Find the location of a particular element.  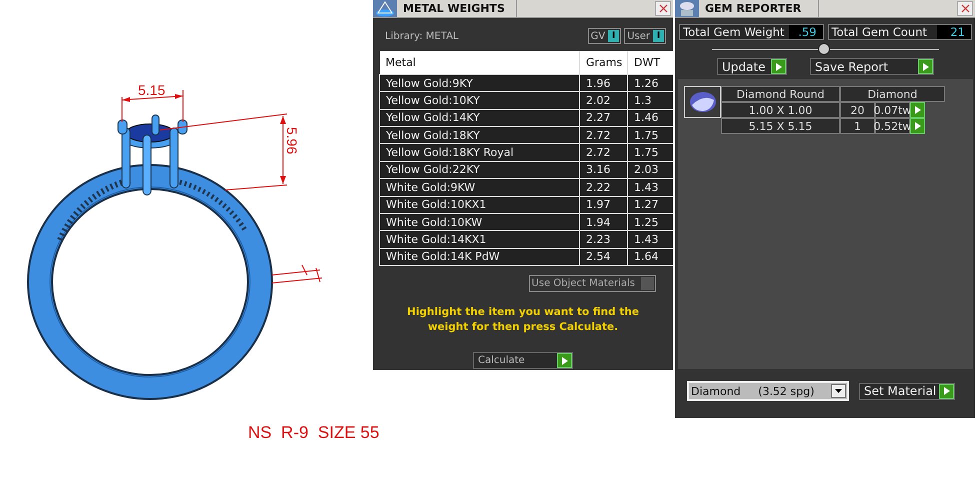

save-report-button: Save Report is located at coordinates (872, 66).